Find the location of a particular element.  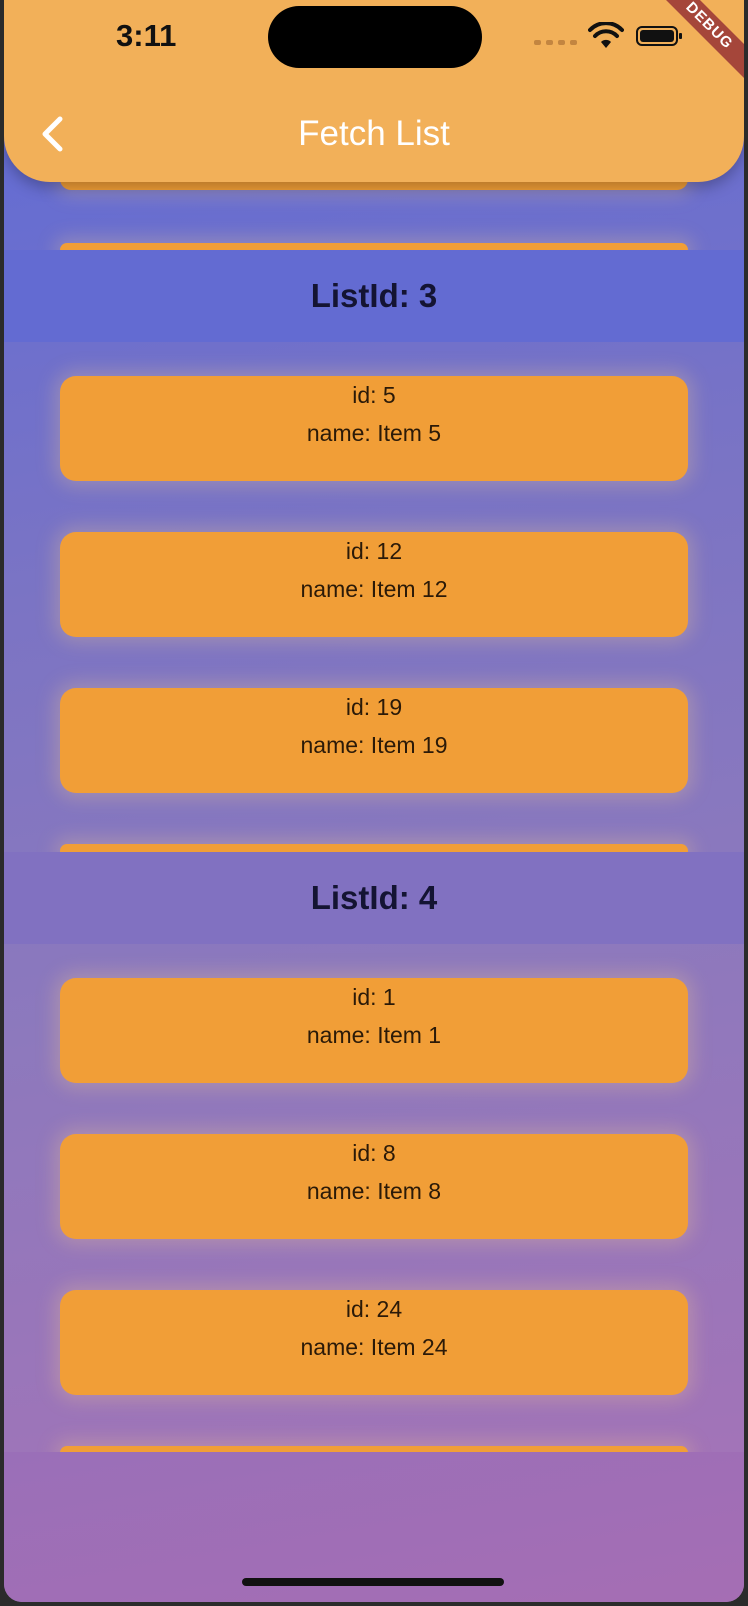

app-bar: 3:11 DEBUG Fetch List is located at coordinates (374, 91).